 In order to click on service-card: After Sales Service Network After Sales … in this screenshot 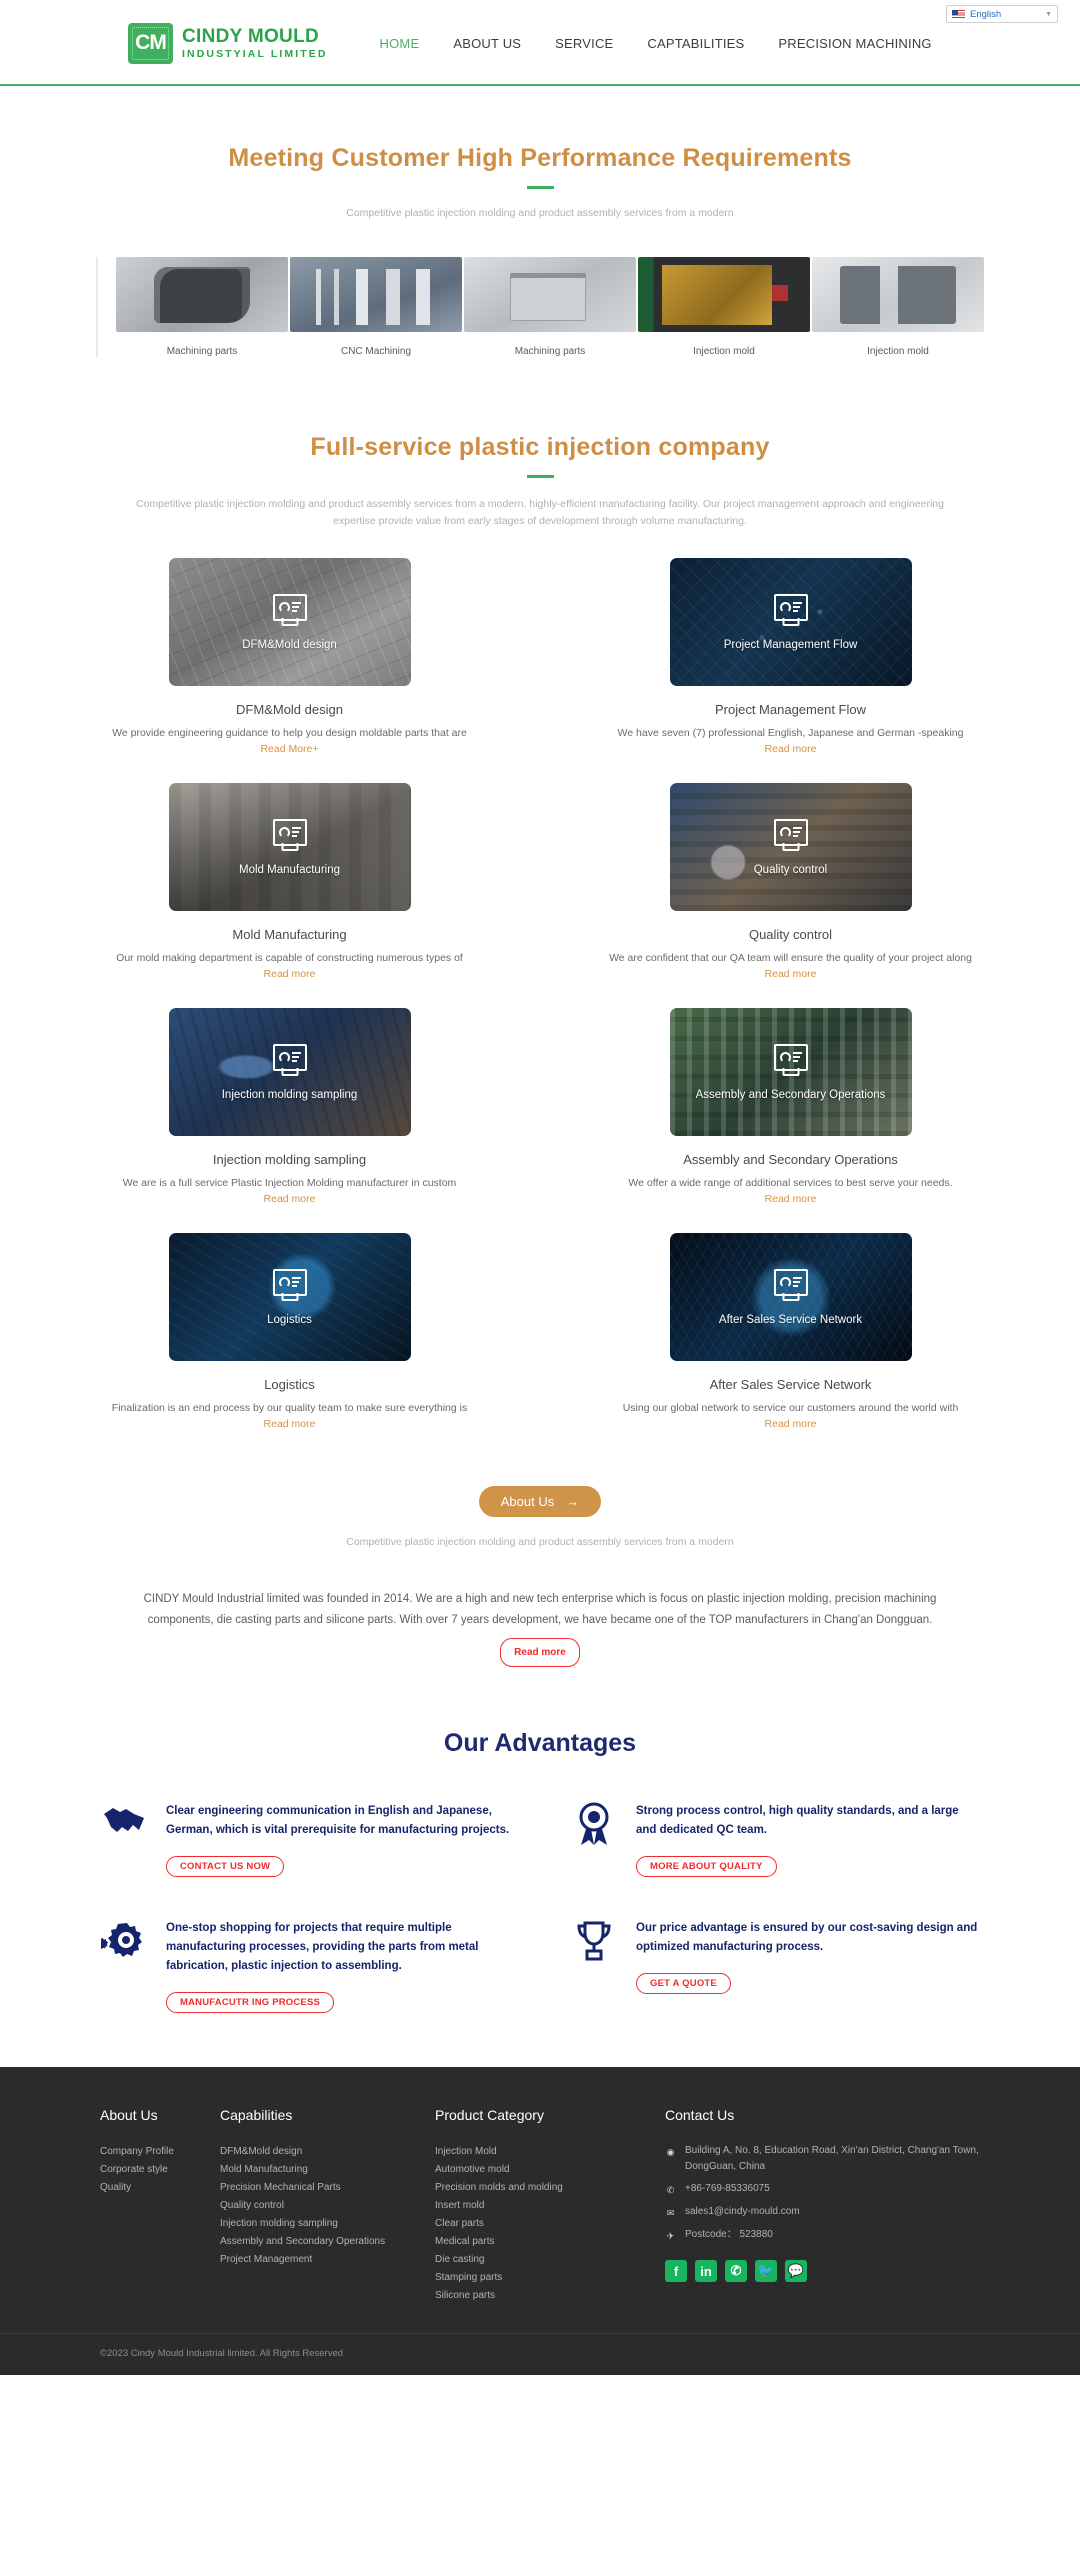, I will do `click(790, 1331)`.